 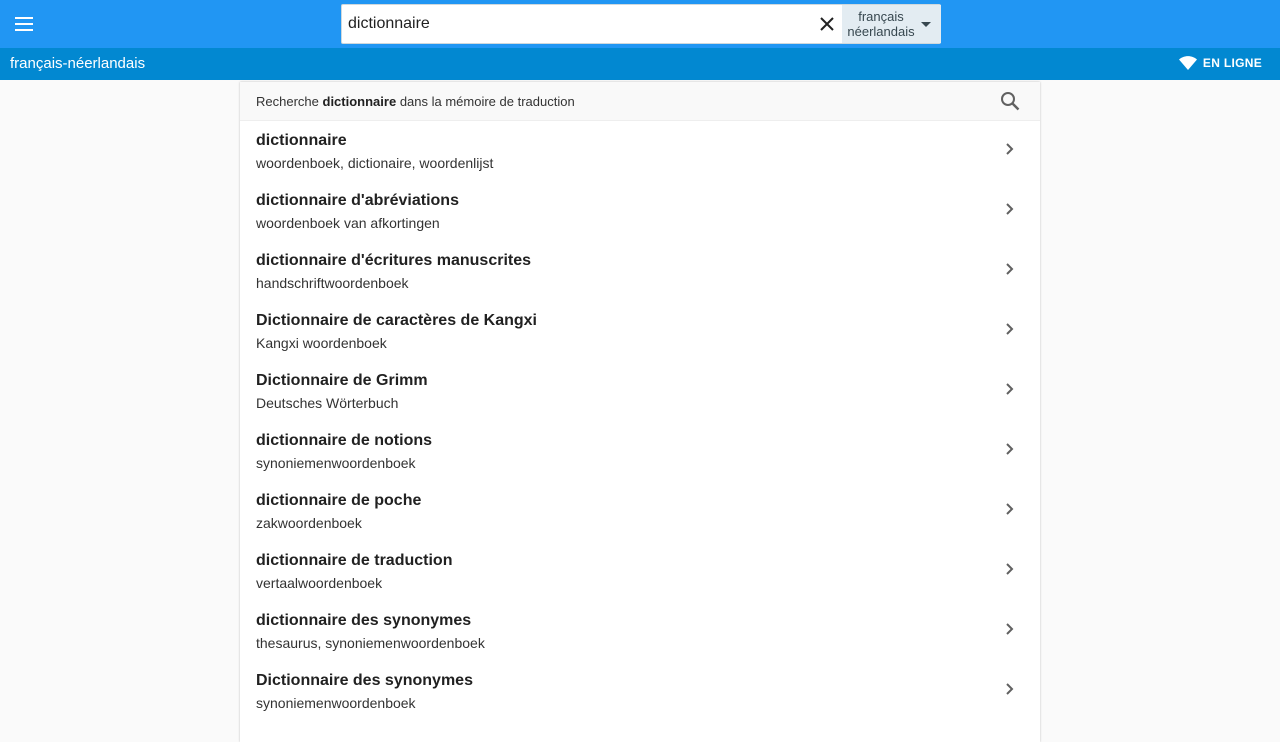 I want to click on search-box: français néerlandais, so click(x=641, y=24).